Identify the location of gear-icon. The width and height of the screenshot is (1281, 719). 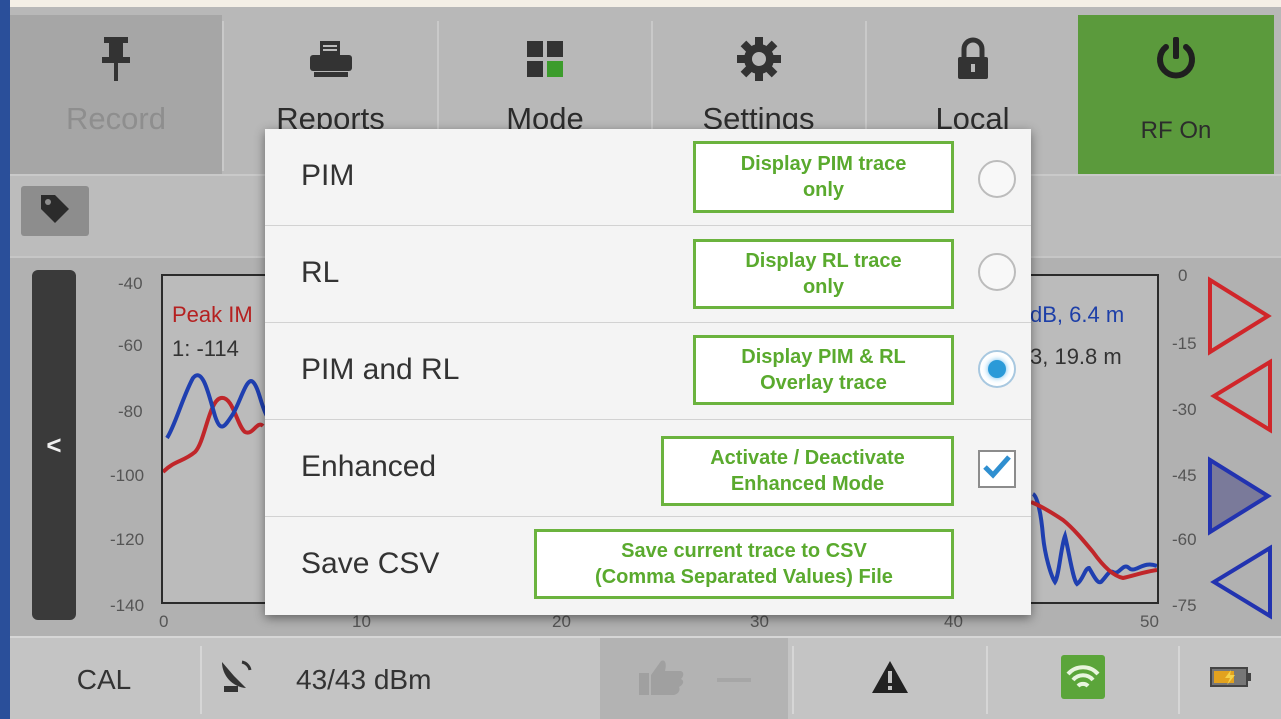
(759, 59).